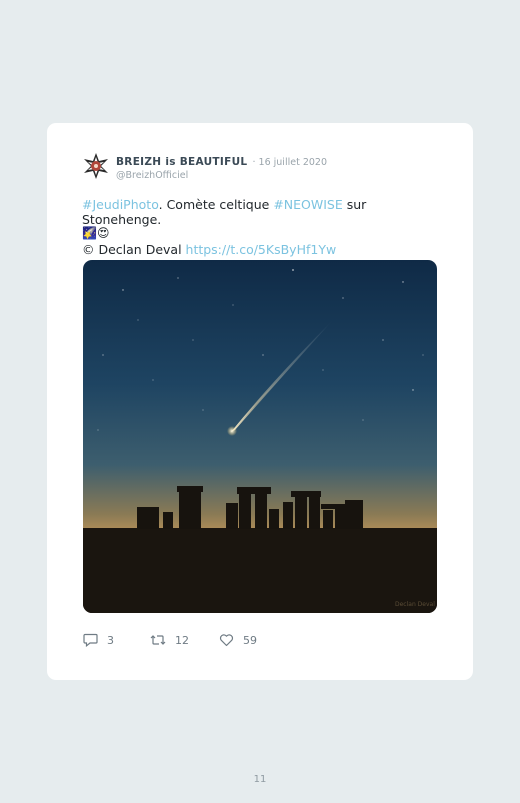 The height and width of the screenshot is (803, 520). I want to click on photo-credit: Declan Deval, so click(140, 249).